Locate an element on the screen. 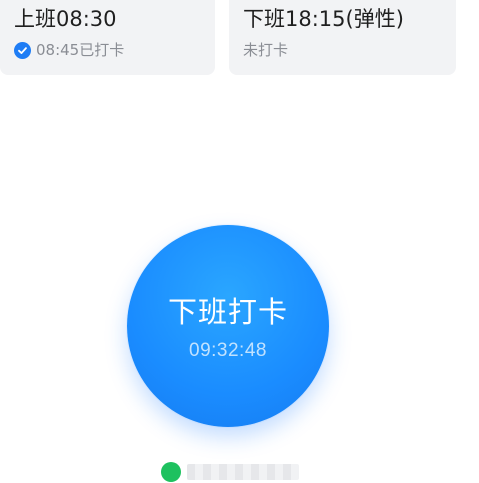 This screenshot has width=479, height=483. checkin-card: 上班08:30 08:45已打卡 is located at coordinates (107, 37).